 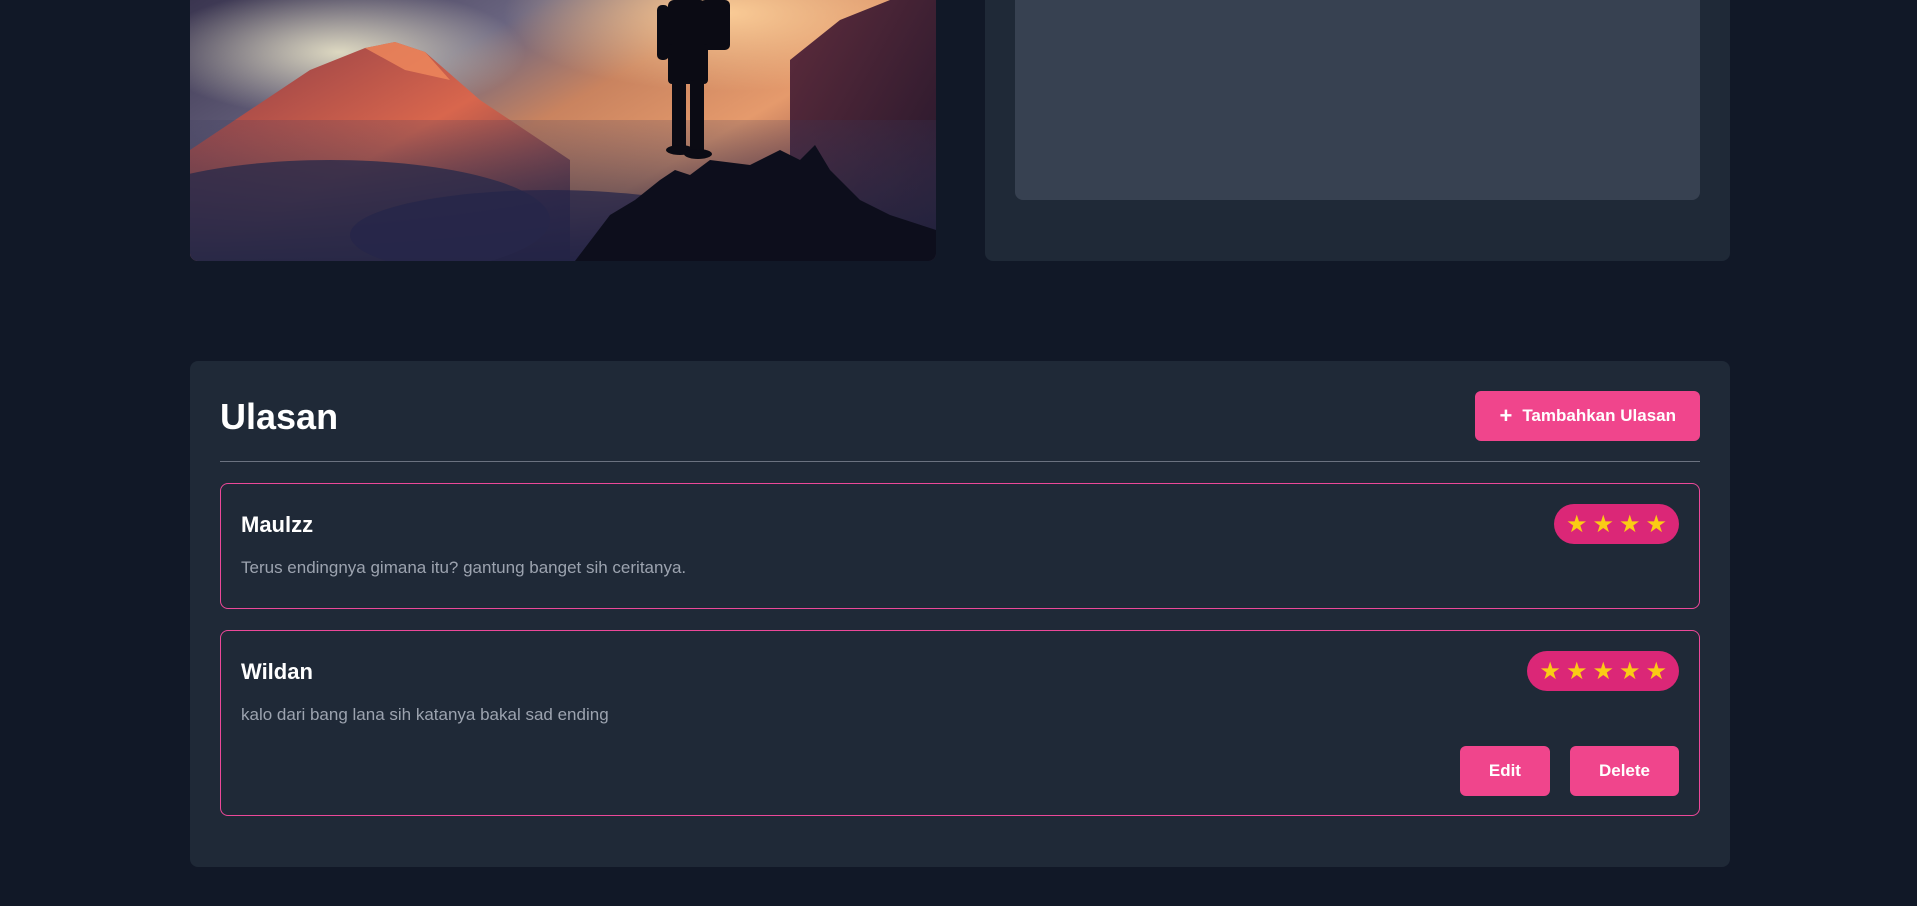 I want to click on content-placeholder, so click(x=1357, y=100).